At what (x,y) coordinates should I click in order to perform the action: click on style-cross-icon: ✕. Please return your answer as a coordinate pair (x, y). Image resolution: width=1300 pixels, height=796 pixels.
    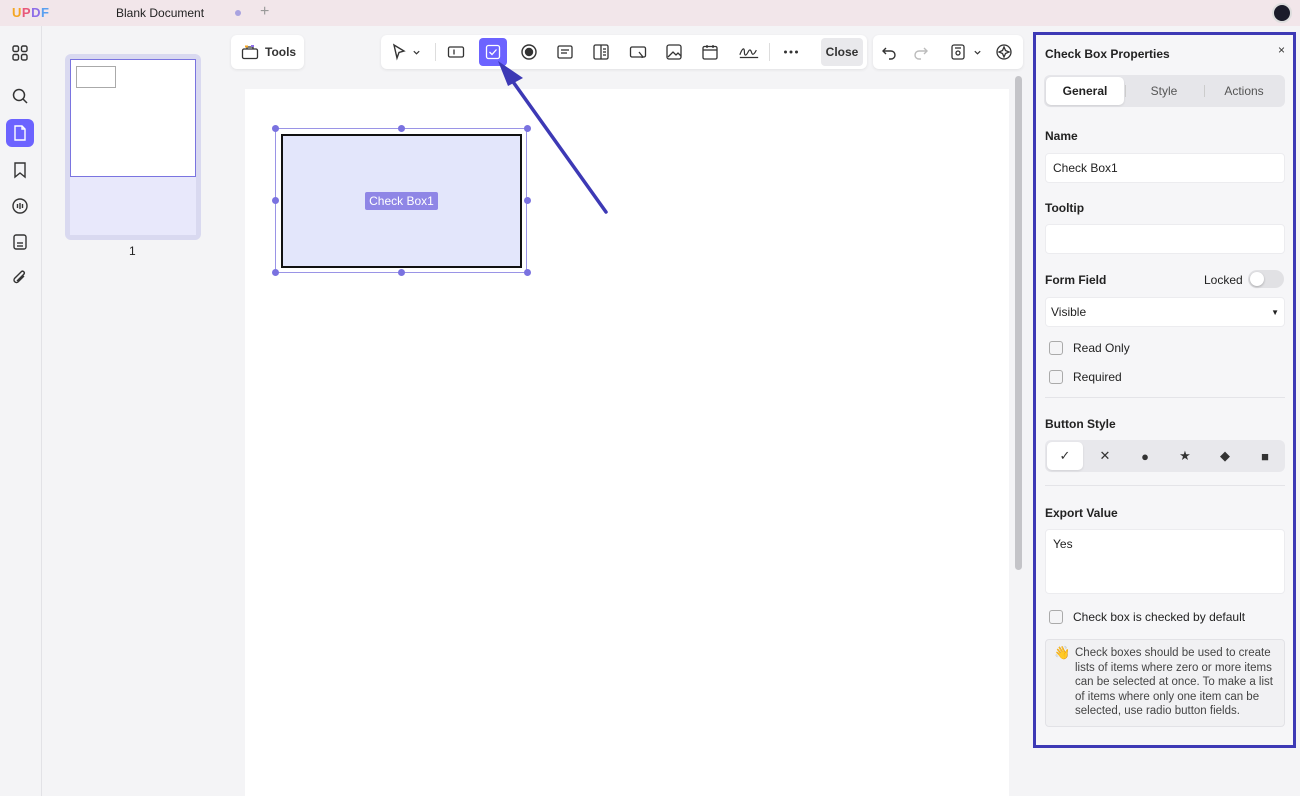
    Looking at the image, I should click on (1105, 456).